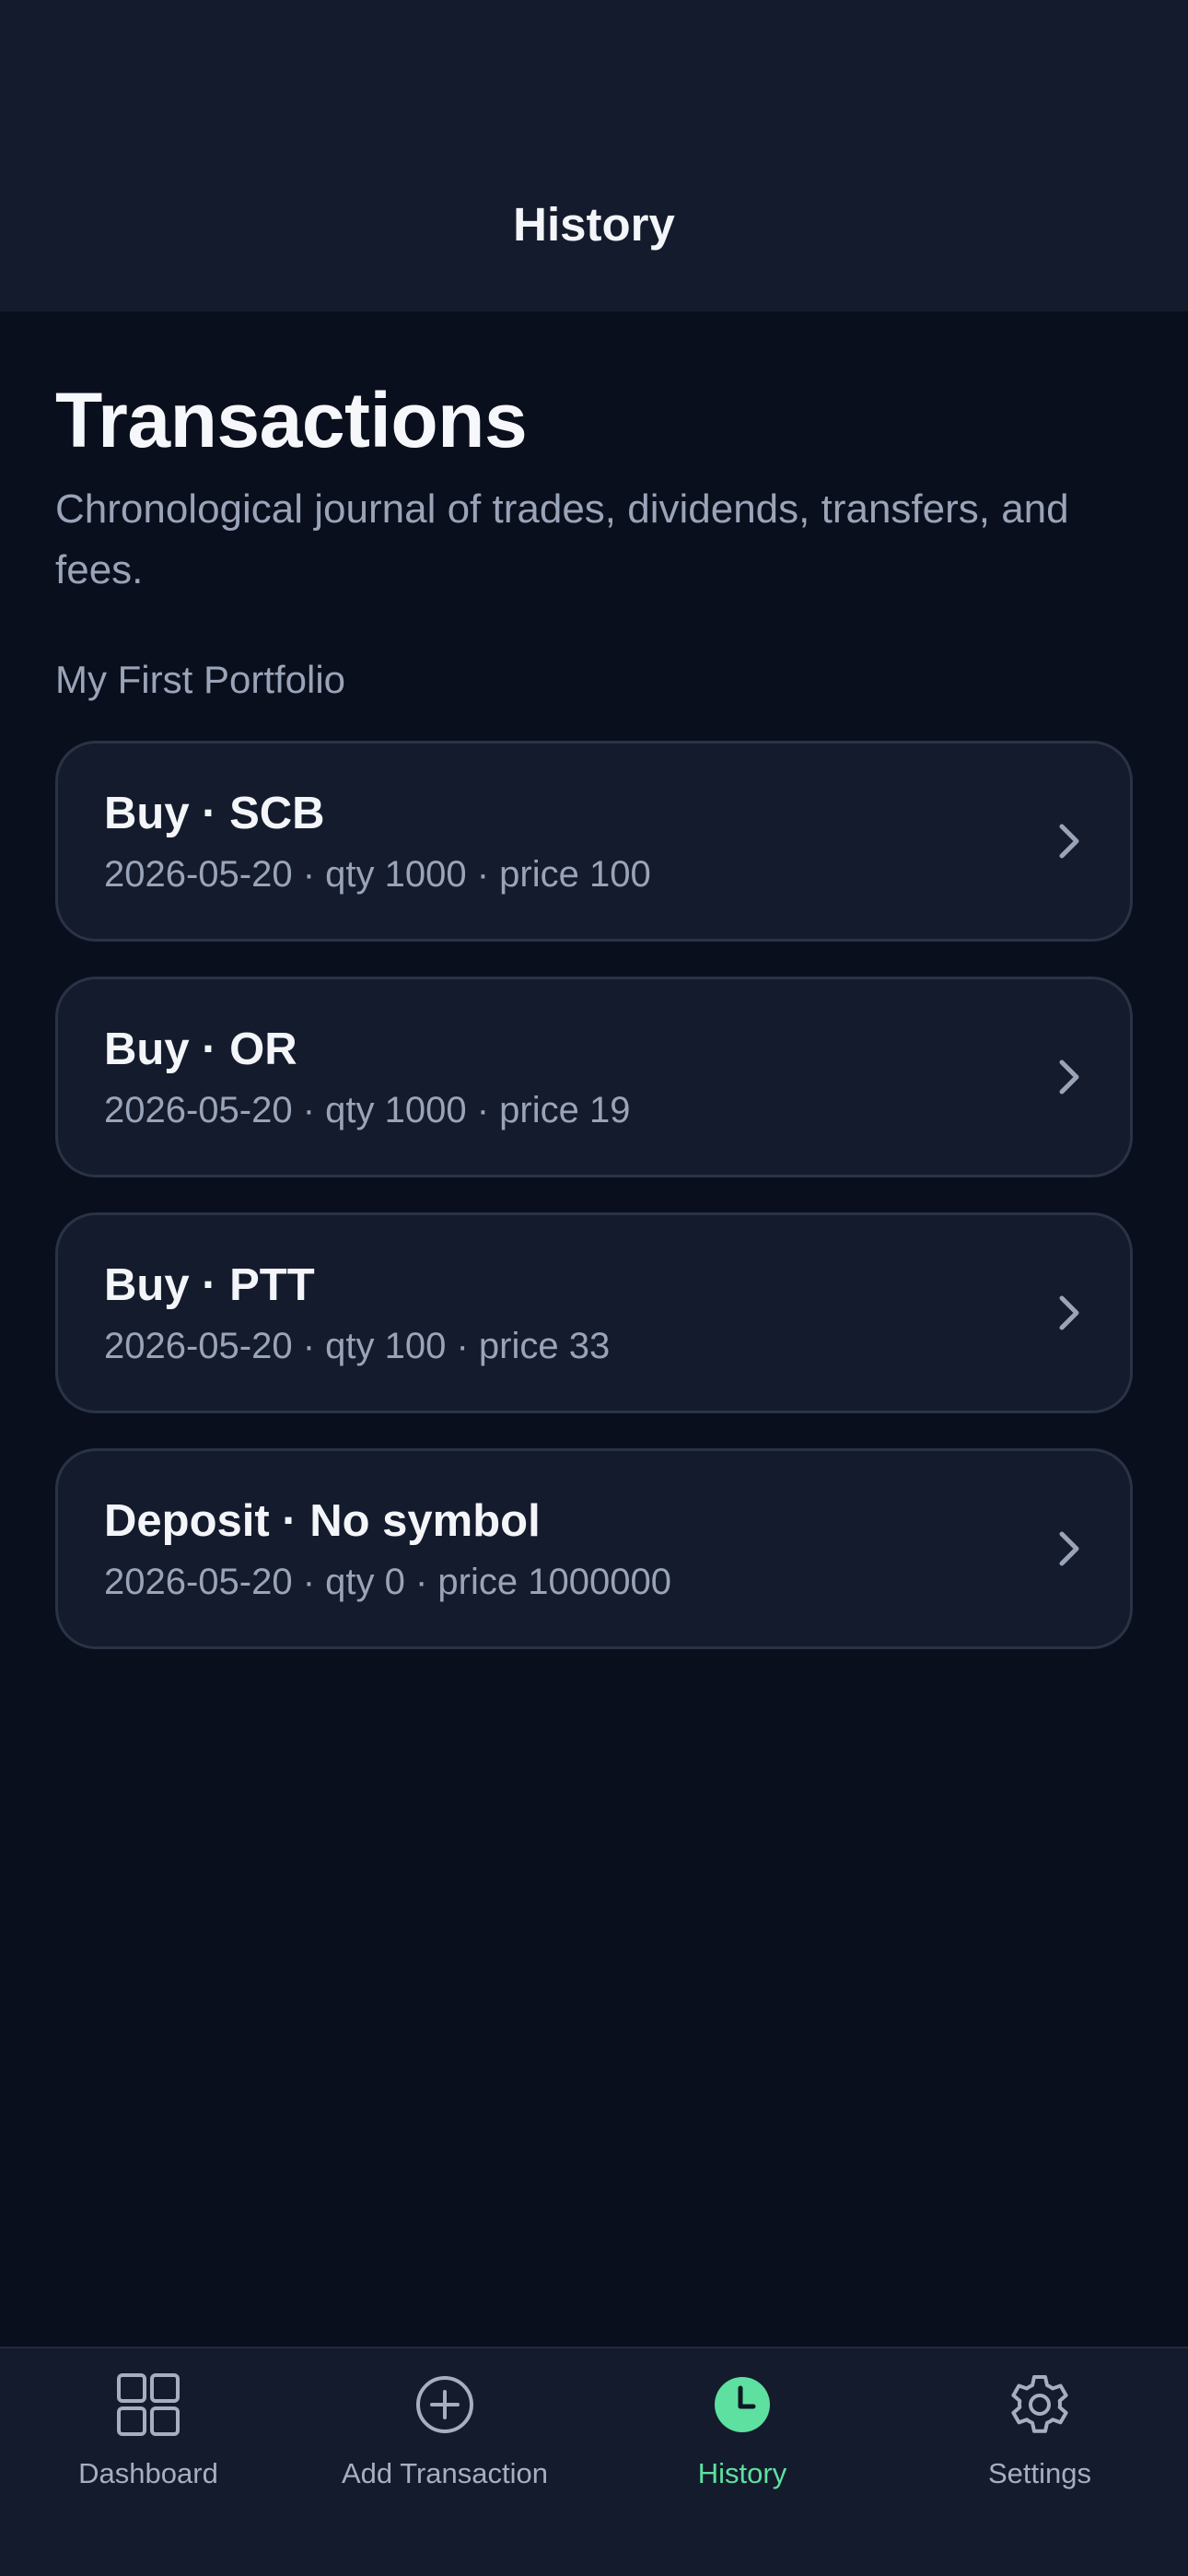 The width and height of the screenshot is (1188, 2576). I want to click on tab-label: Dashboard, so click(148, 2473).